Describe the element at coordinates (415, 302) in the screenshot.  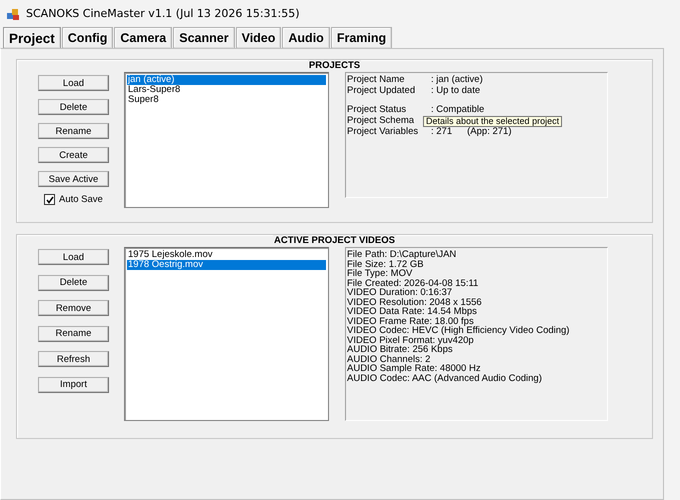
I see `detail-line: VIDEO Resolution: 2048 x 1556` at that location.